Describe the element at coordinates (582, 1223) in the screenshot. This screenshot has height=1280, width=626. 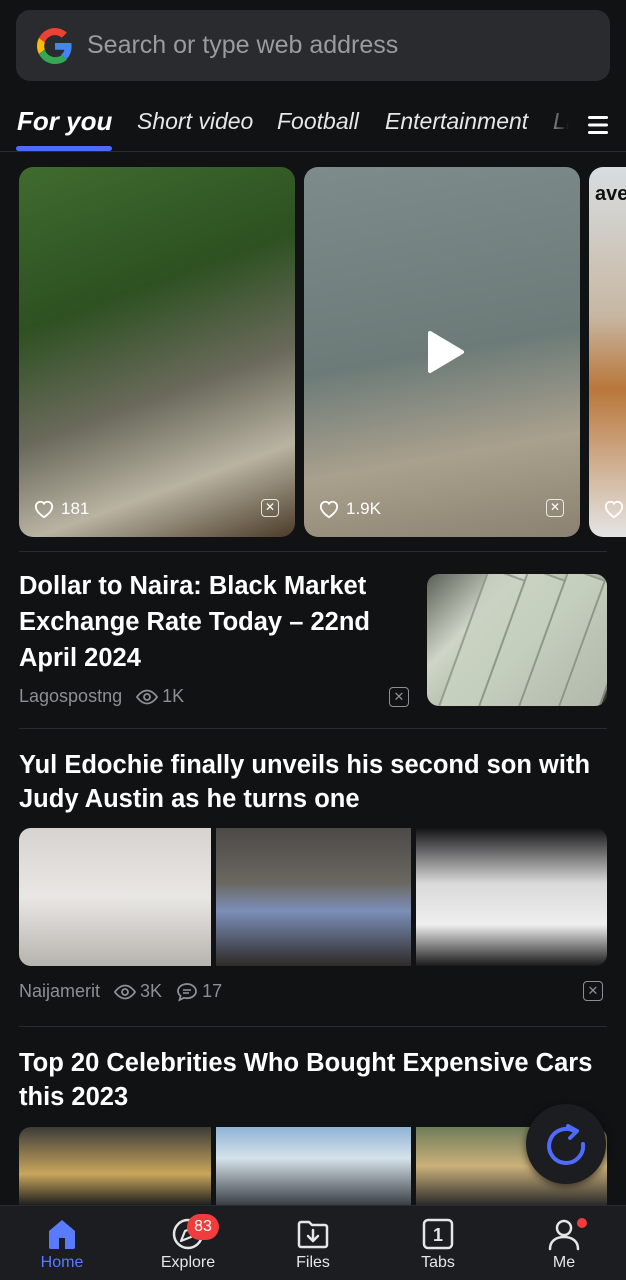
I see `notification-dot` at that location.